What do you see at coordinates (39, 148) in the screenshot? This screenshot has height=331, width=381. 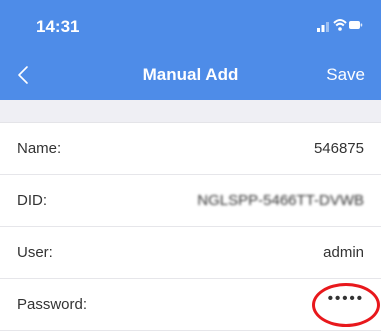 I see `name-label: Name:` at bounding box center [39, 148].